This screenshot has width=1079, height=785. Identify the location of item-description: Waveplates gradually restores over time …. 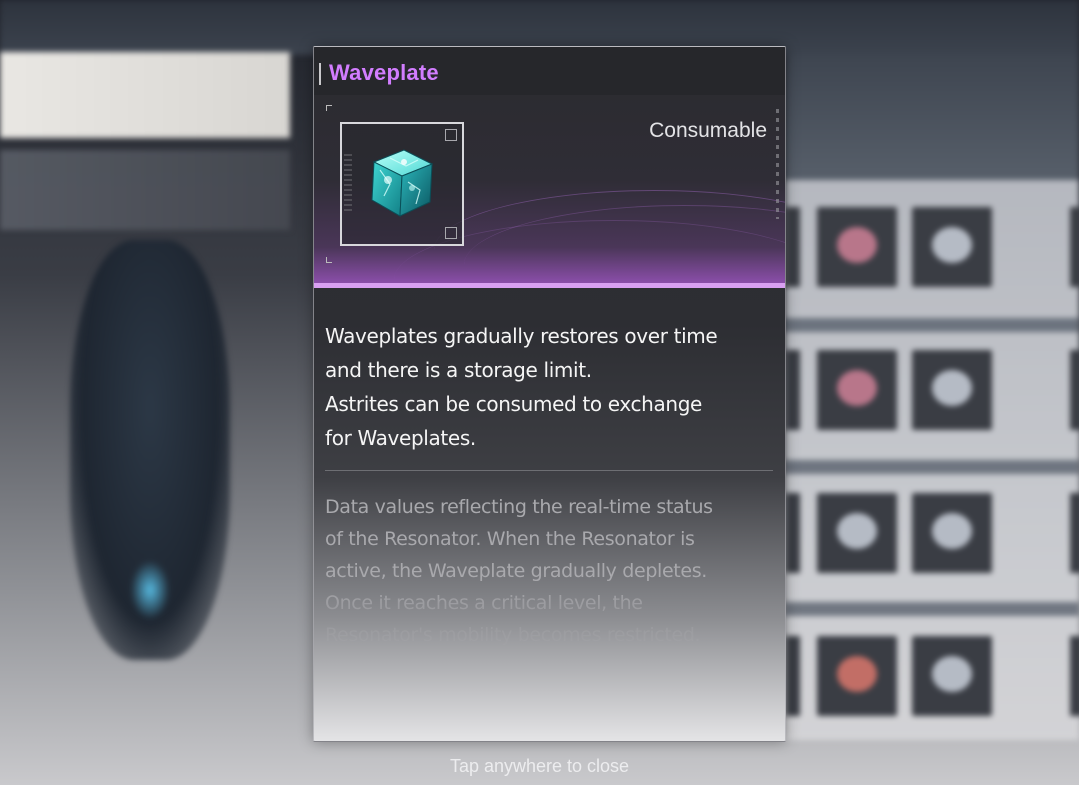
(552, 387).